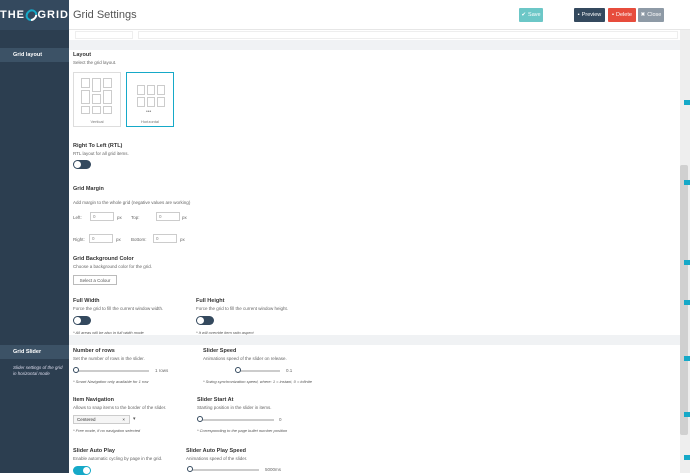  What do you see at coordinates (76, 370) in the screenshot?
I see `rows-slider-handle` at bounding box center [76, 370].